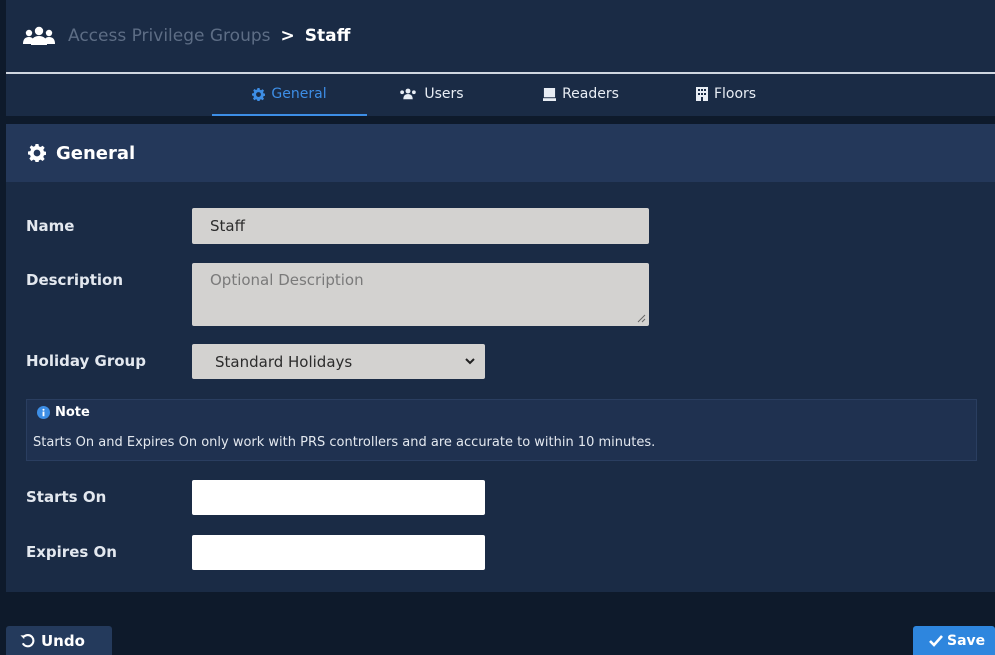 The width and height of the screenshot is (995, 655). I want to click on holiday-group-select: Standard Holidays, so click(338, 361).